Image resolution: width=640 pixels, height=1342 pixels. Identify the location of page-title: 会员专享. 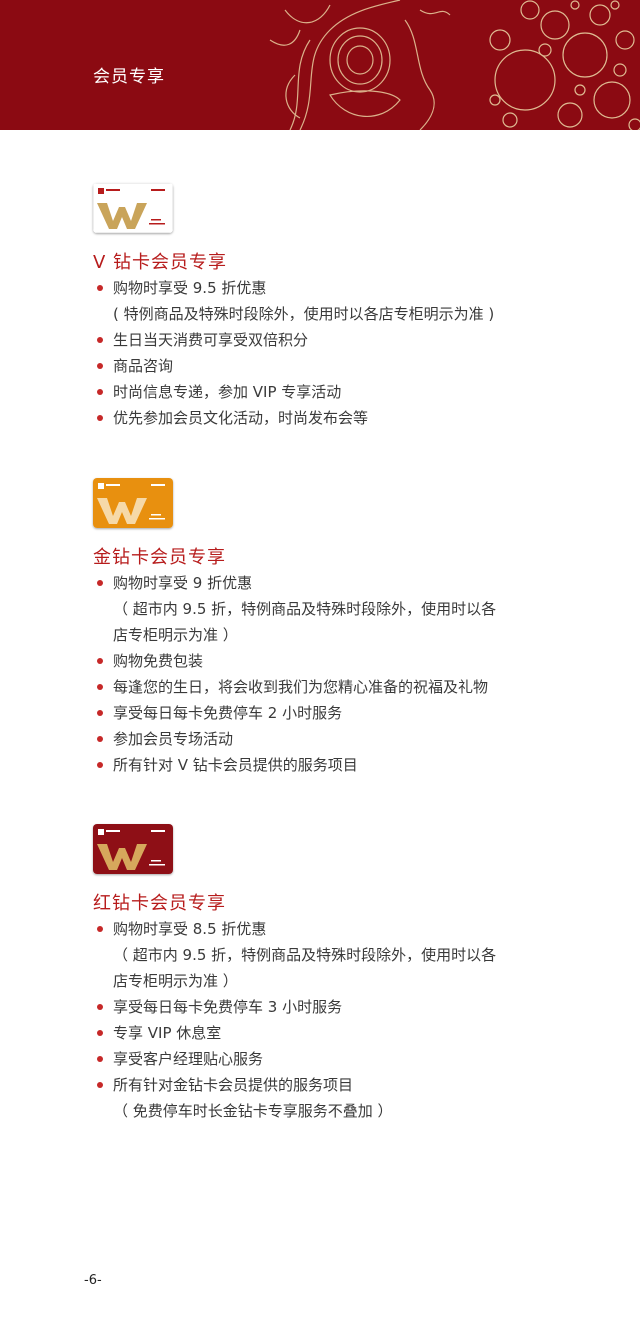
(129, 77).